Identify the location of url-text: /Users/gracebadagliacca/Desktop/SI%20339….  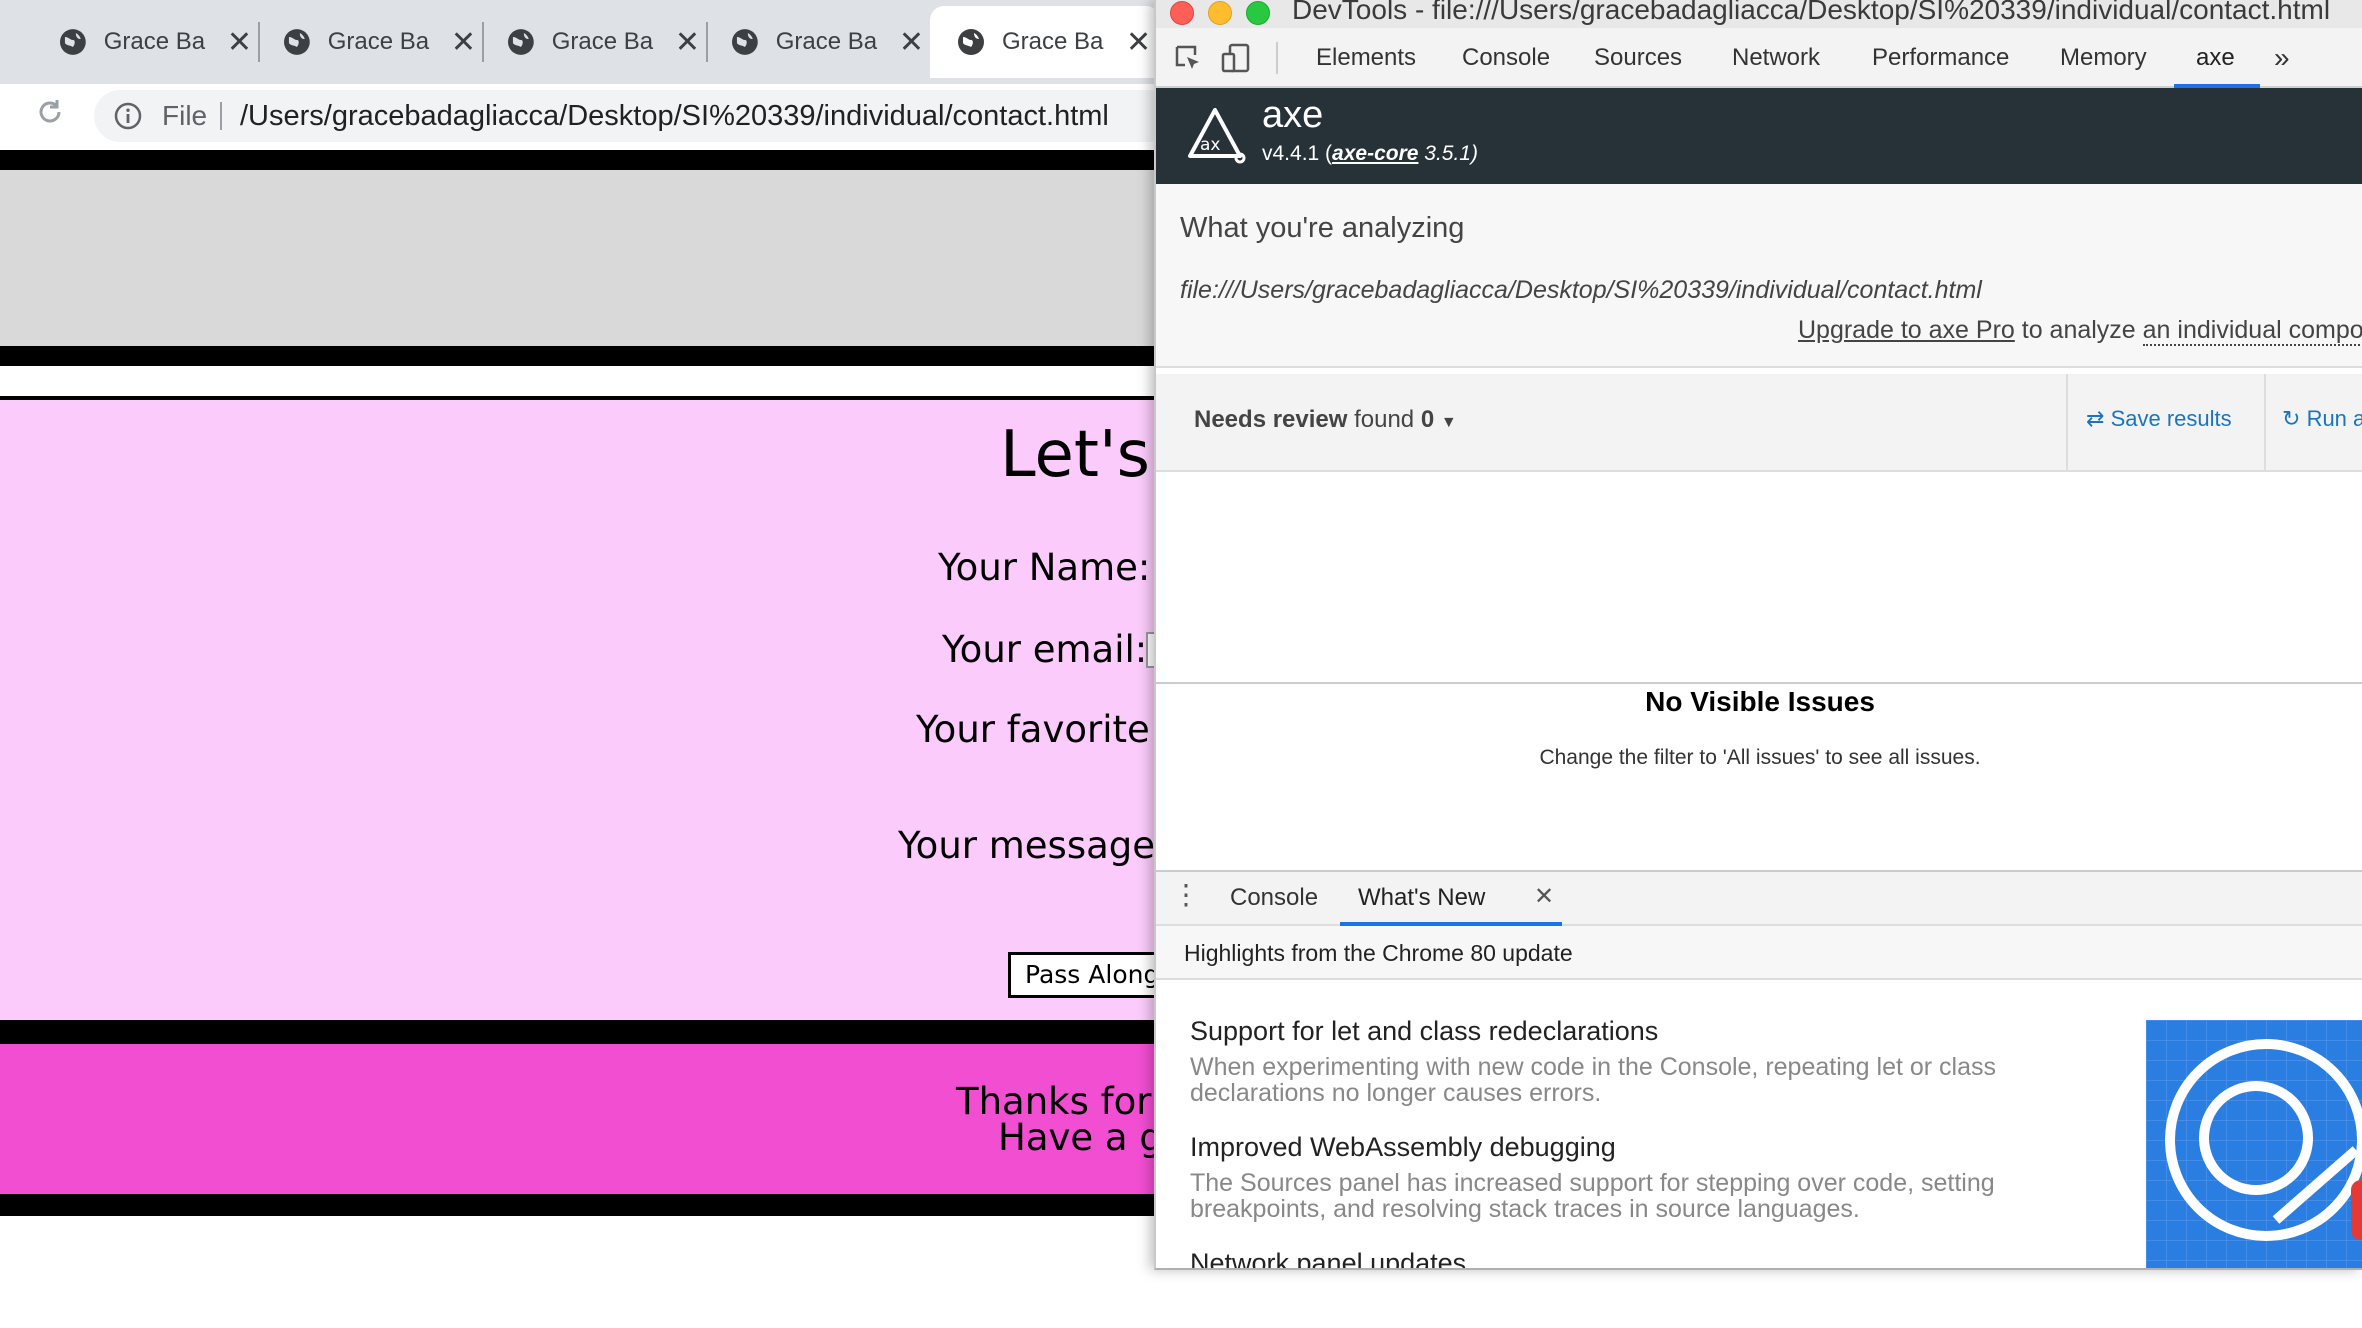
(674, 116).